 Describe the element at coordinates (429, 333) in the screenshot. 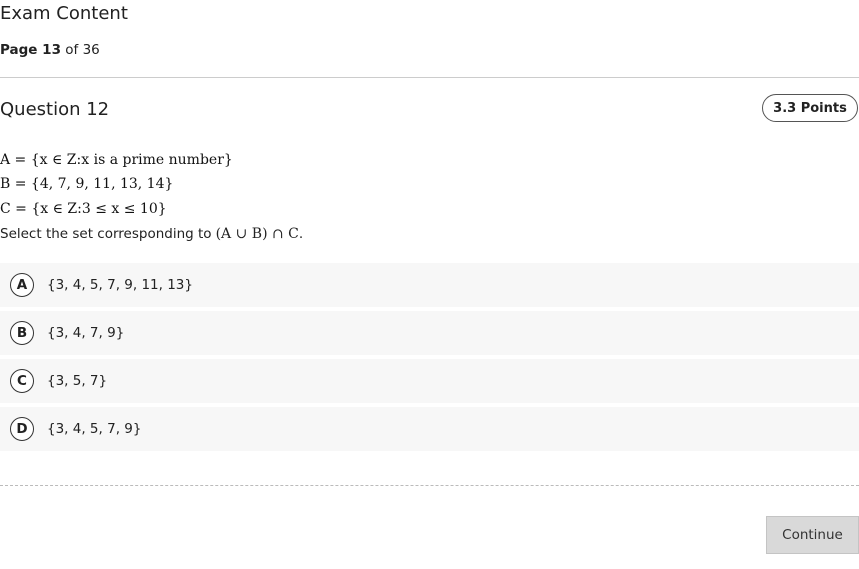

I see `answer-option-b: B {3, 4, 7, 9}` at that location.